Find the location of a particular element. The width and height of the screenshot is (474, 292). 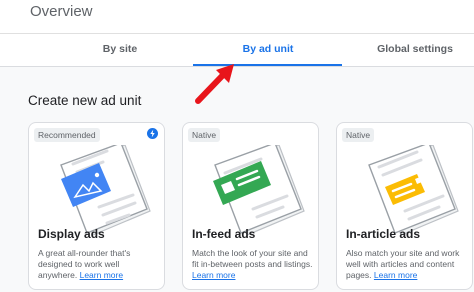

in-article-ads-illustration is located at coordinates (413, 190).